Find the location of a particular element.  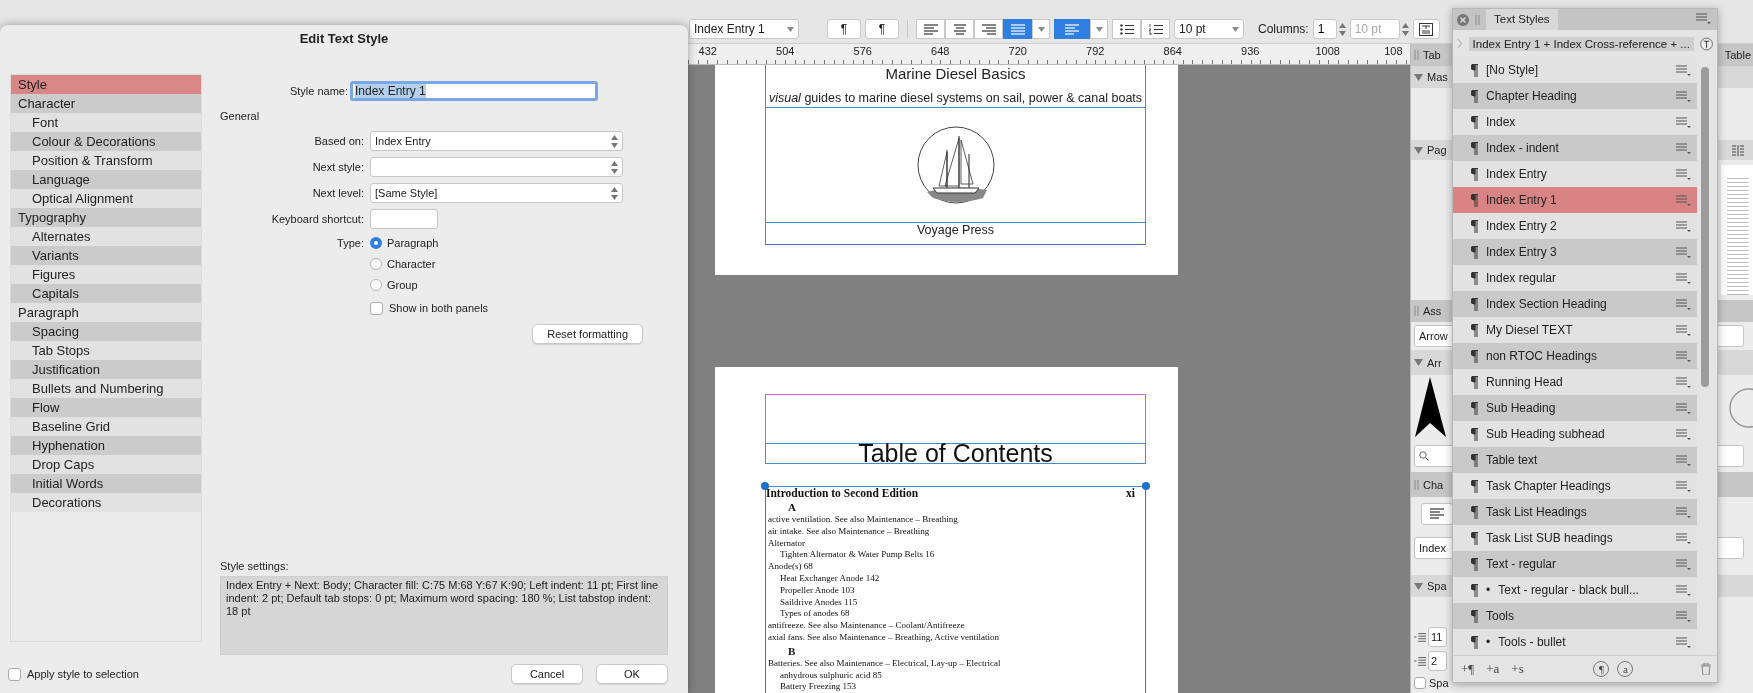

sidebar-item: Capitals is located at coordinates (106, 293).